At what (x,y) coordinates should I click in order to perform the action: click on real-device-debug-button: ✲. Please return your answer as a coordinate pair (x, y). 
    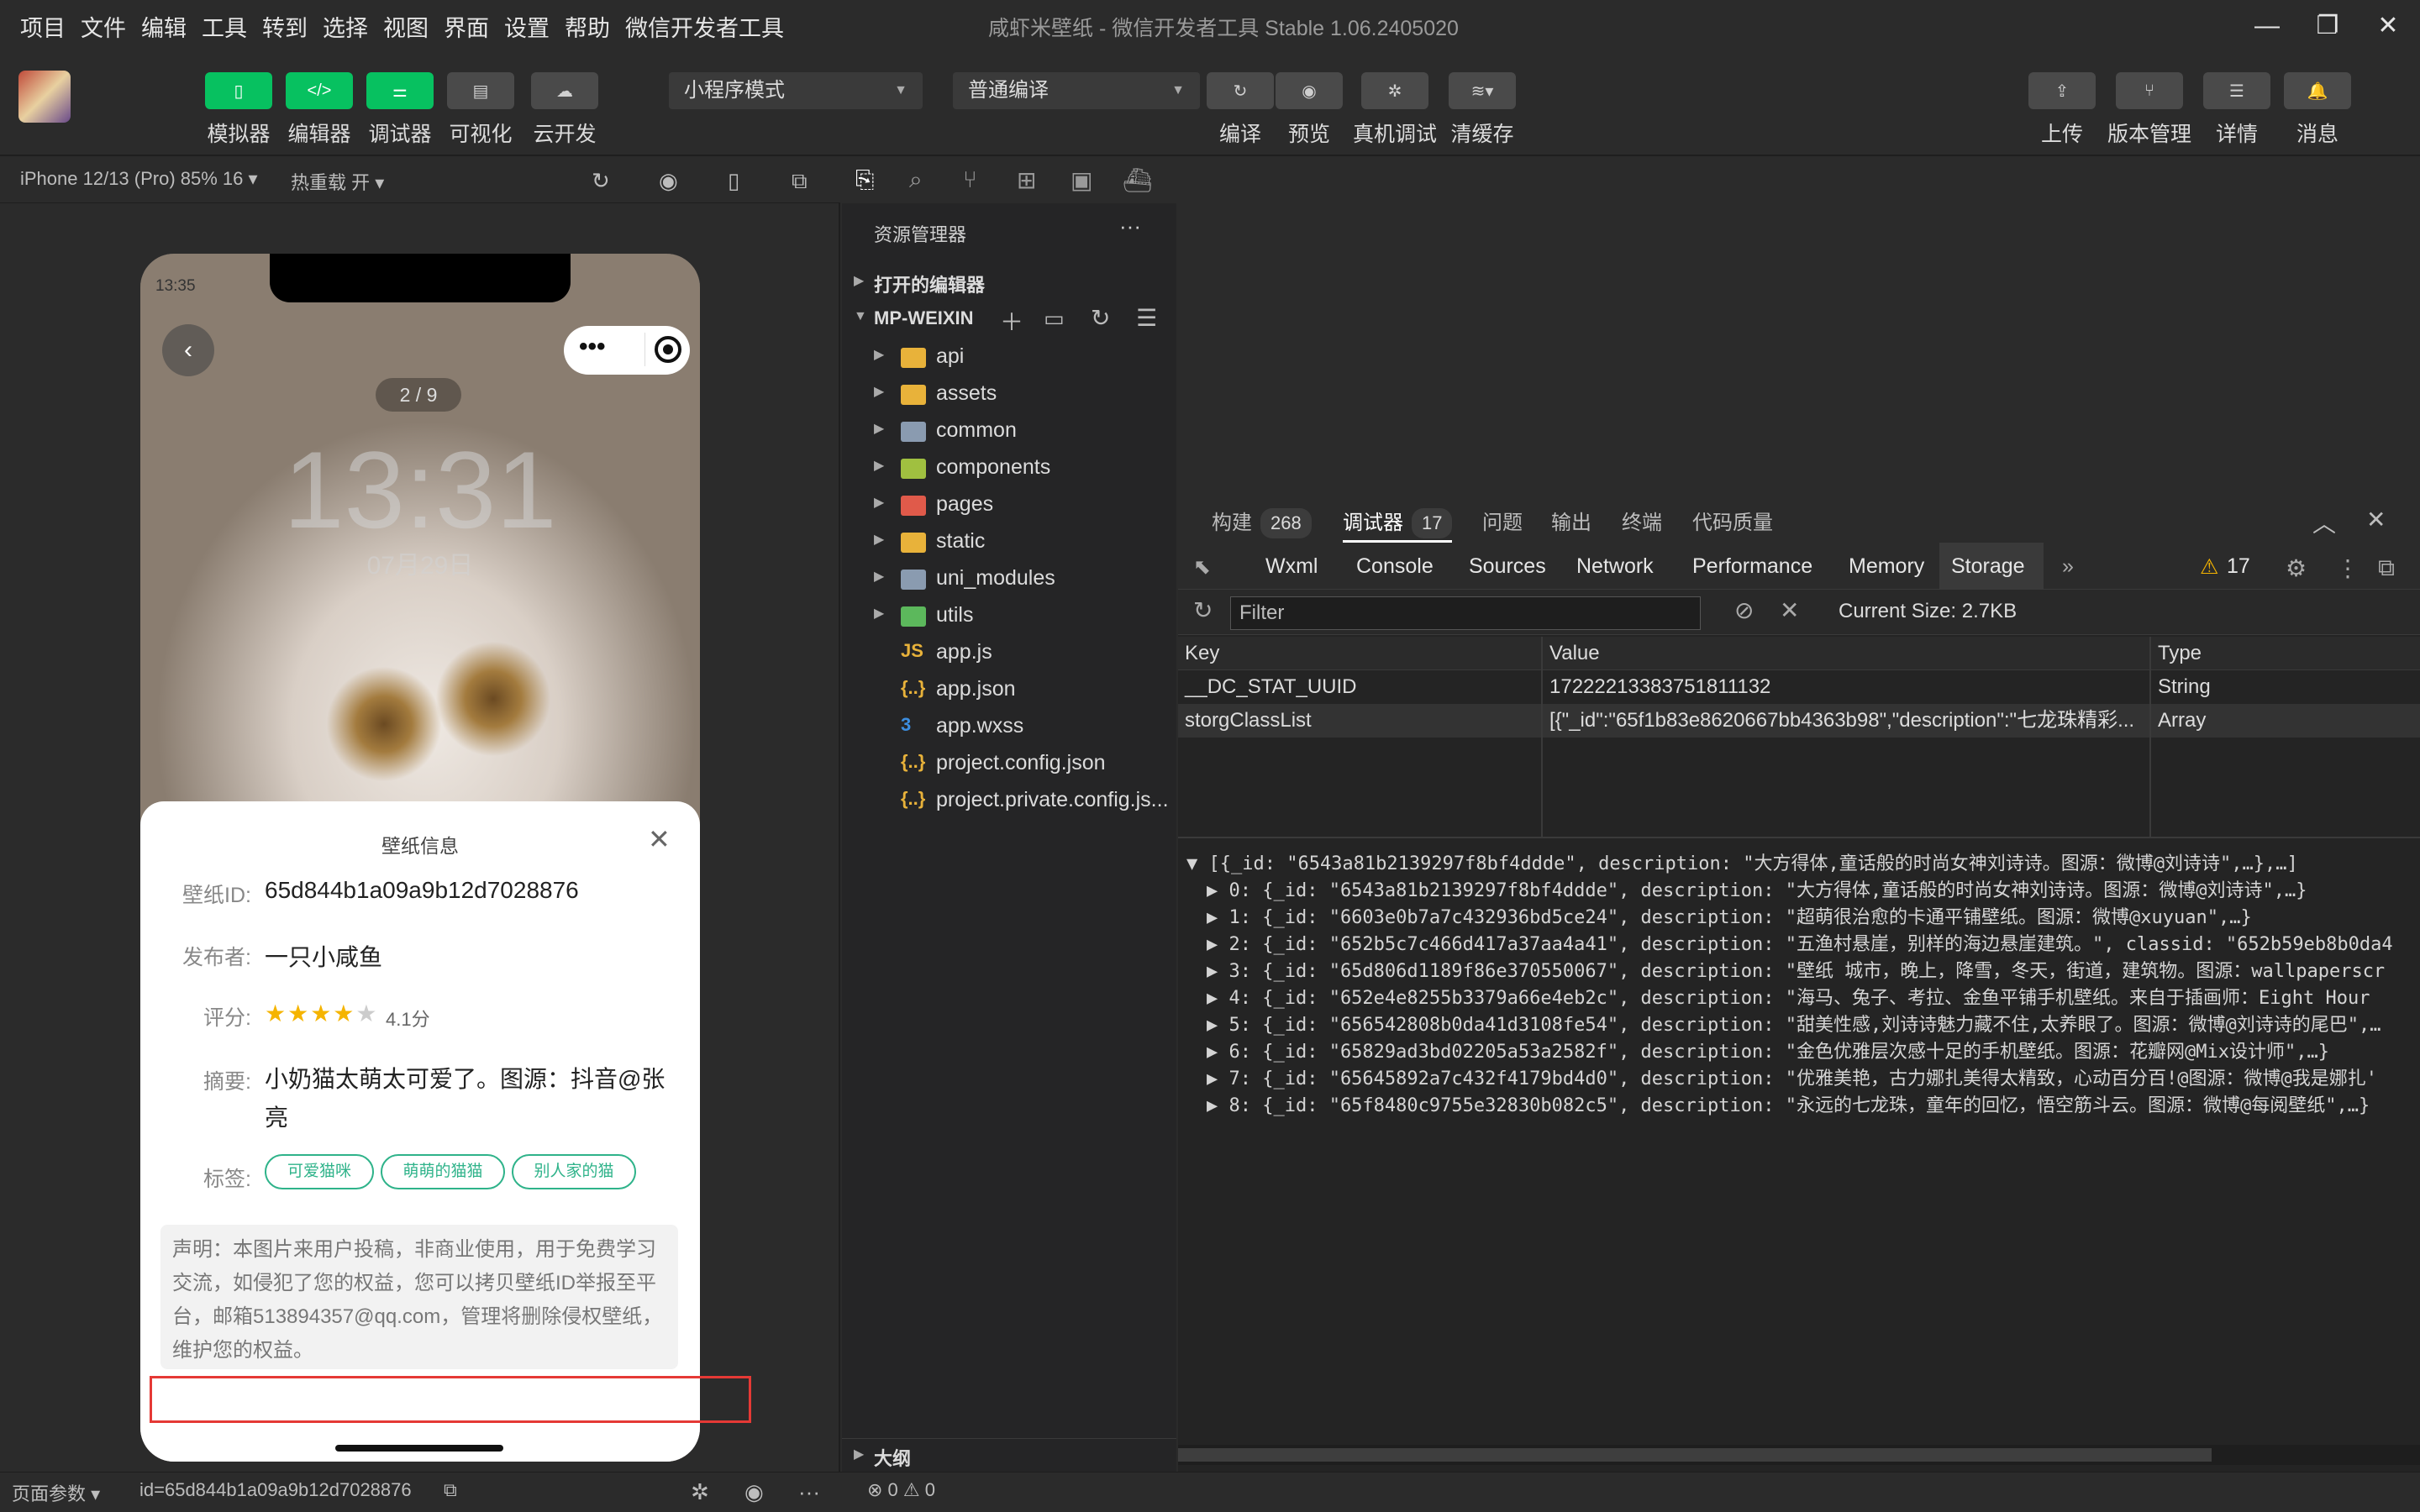
    Looking at the image, I should click on (1394, 90).